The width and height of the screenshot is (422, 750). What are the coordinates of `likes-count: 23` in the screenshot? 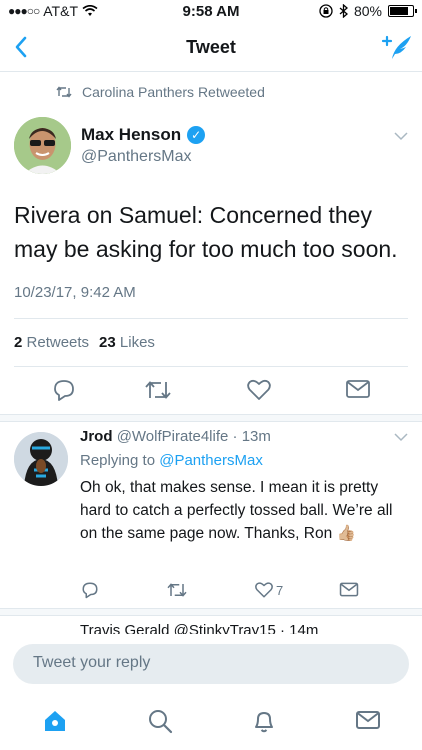 It's located at (107, 342).